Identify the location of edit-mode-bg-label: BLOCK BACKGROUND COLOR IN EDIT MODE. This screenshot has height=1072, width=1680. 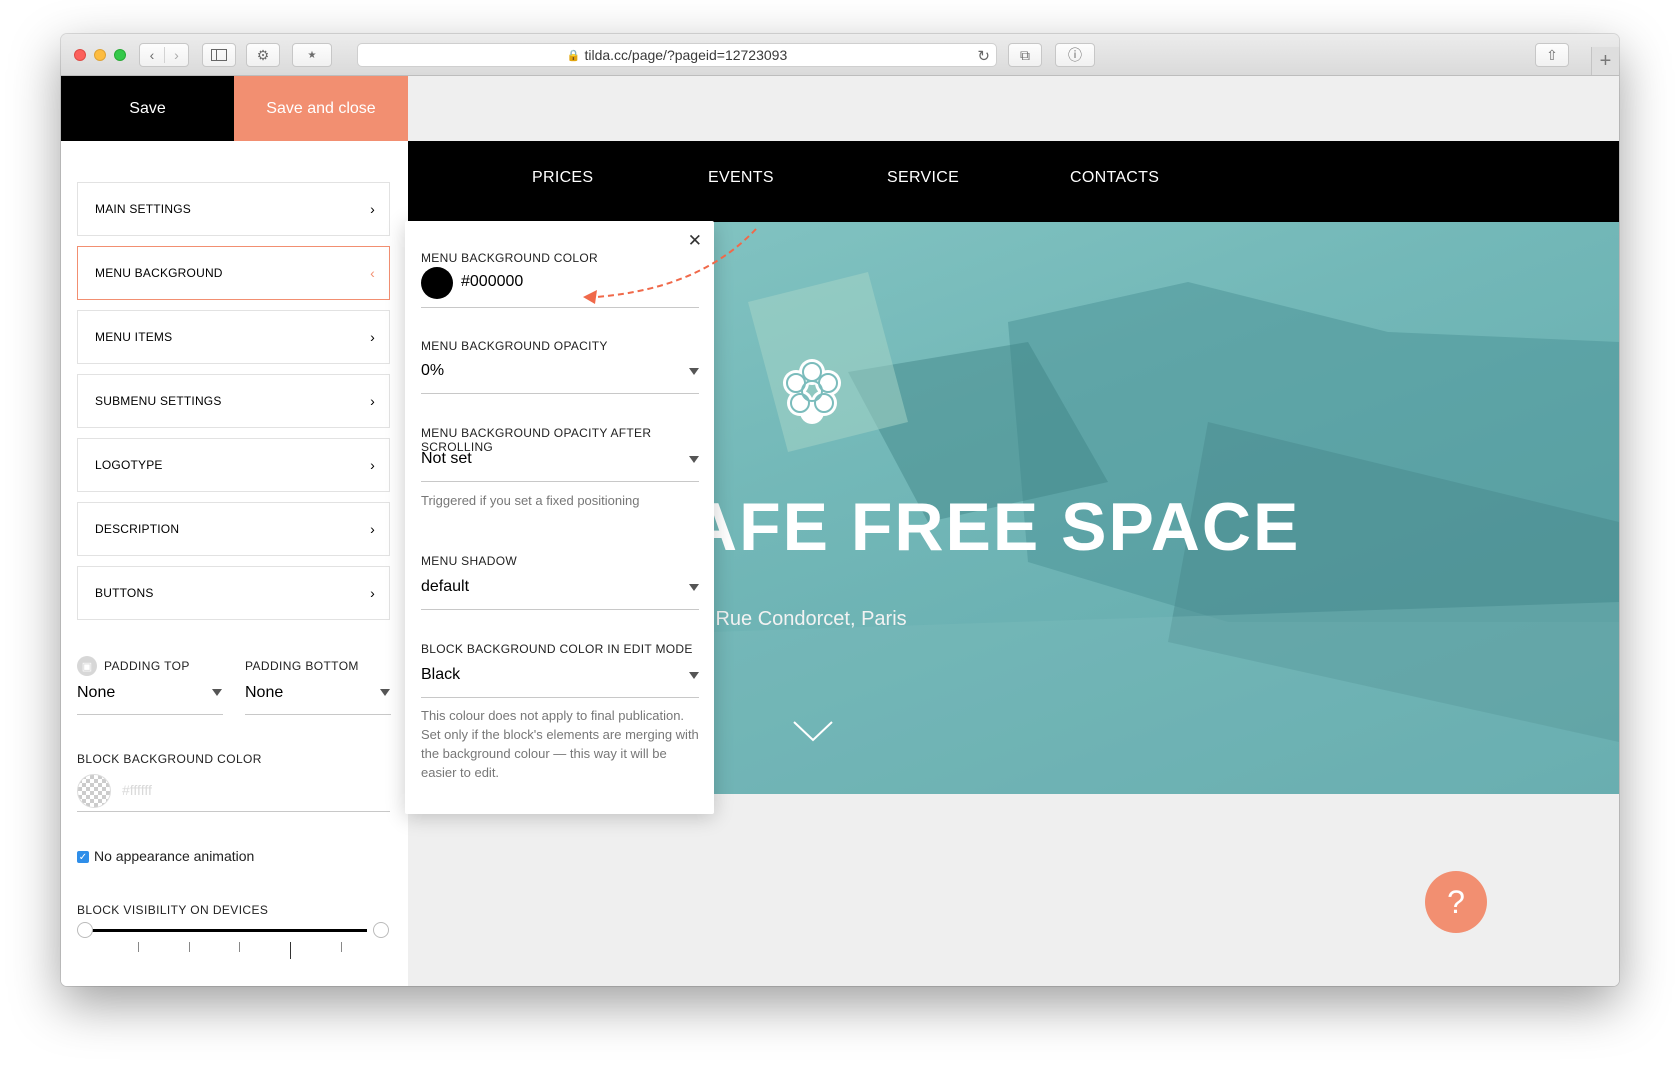
(557, 649).